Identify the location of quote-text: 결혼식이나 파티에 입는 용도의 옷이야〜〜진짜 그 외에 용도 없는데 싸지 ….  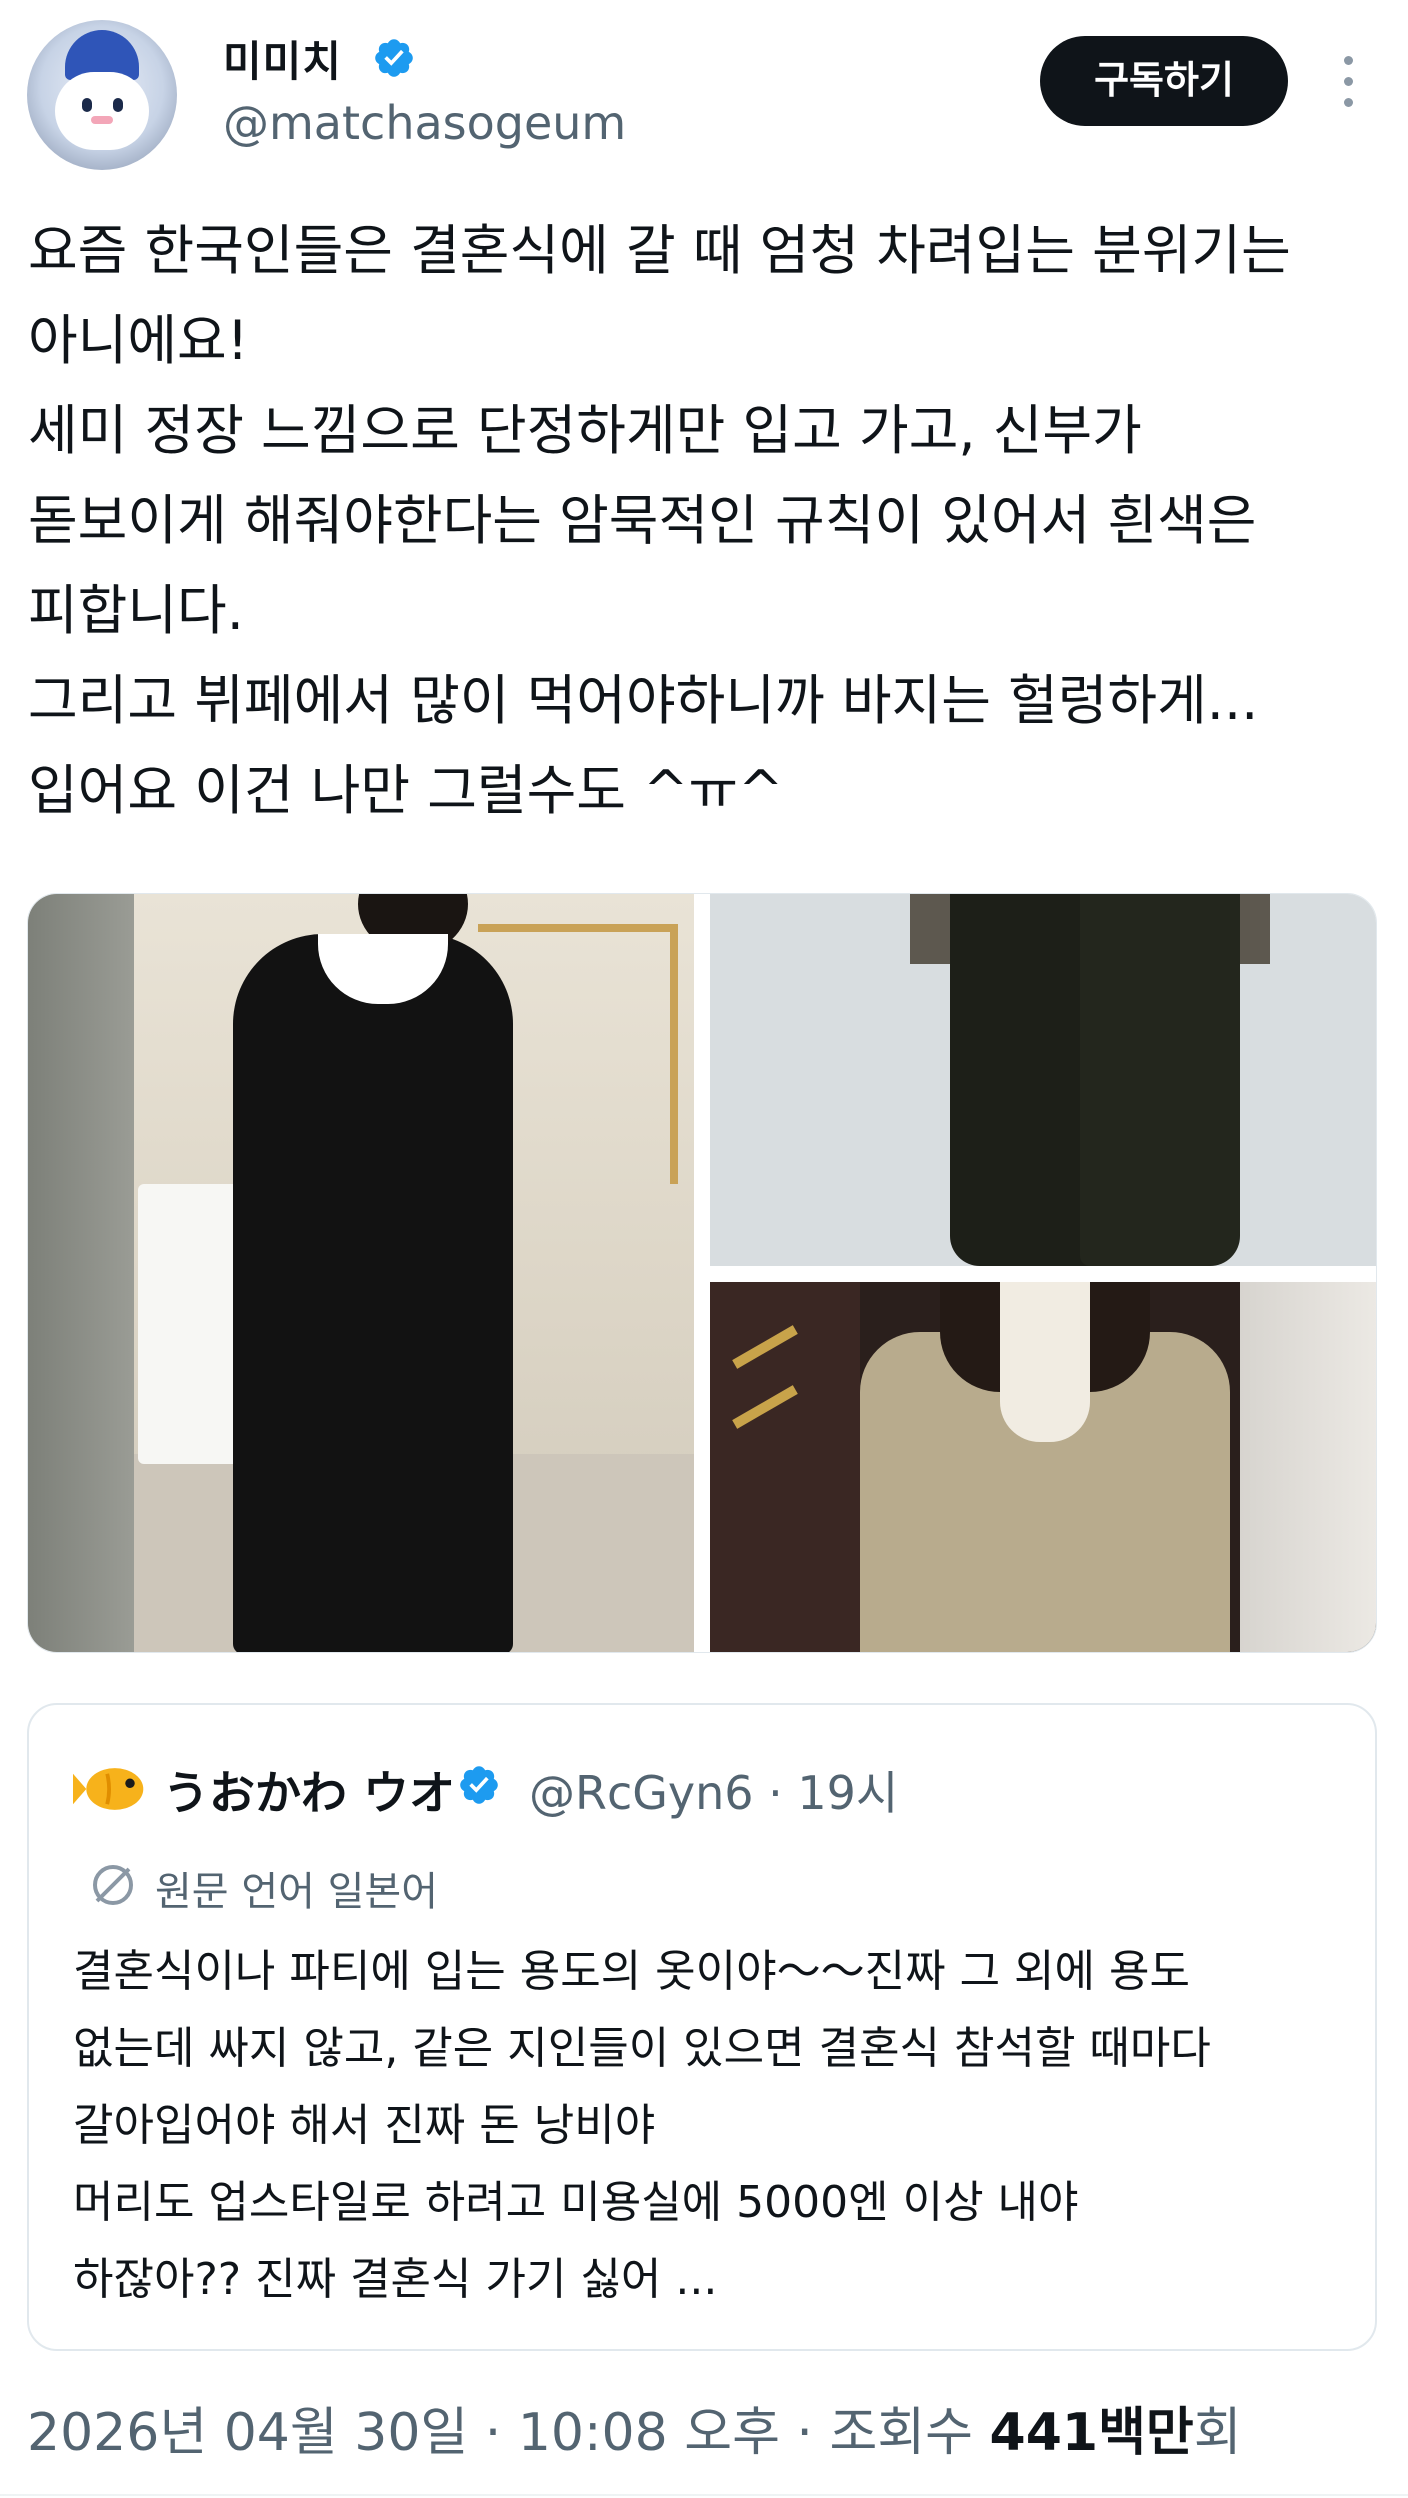
(642, 2125).